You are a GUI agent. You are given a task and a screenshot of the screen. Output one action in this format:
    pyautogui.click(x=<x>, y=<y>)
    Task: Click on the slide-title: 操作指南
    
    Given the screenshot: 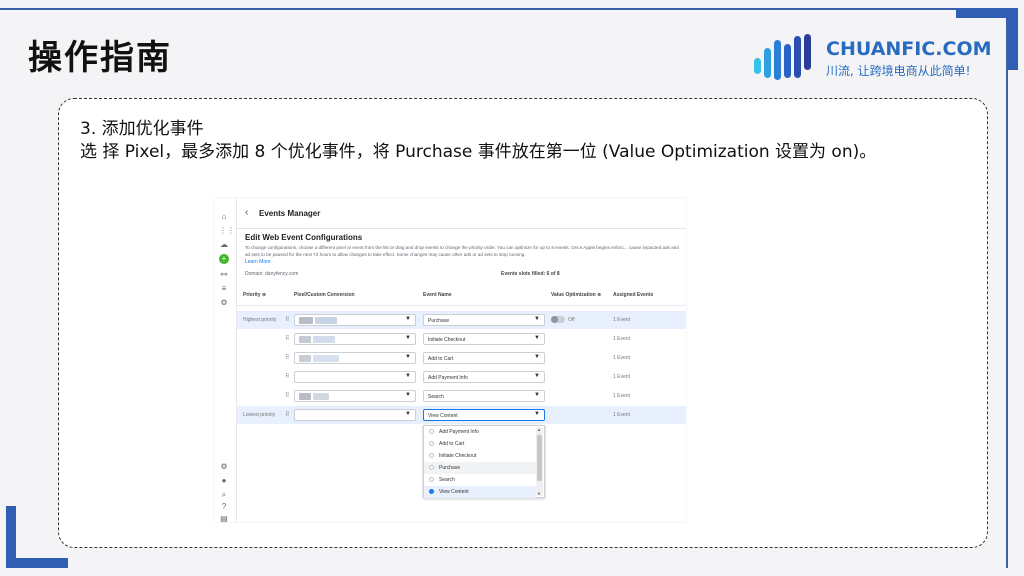 What is the action you would take?
    pyautogui.click(x=100, y=58)
    